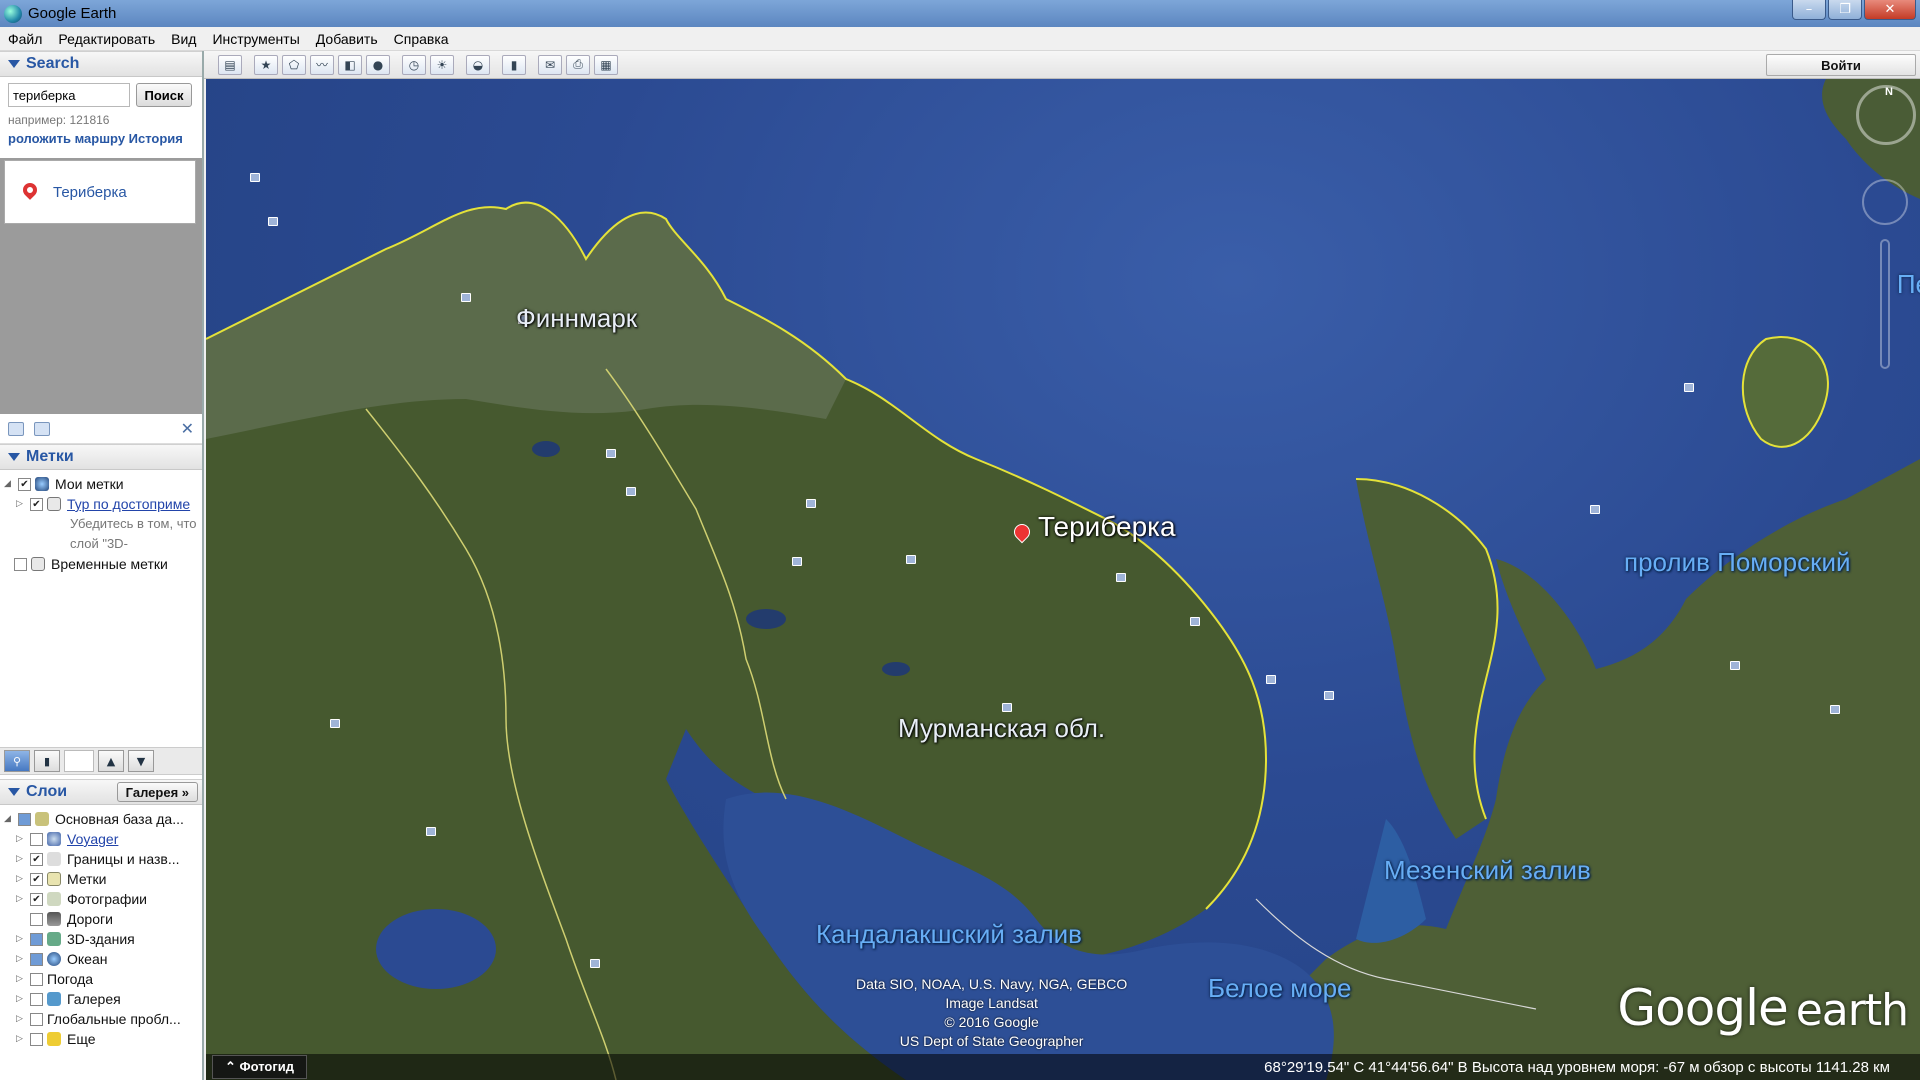 Image resolution: width=1920 pixels, height=1080 pixels. I want to click on close-icon: ✕, so click(187, 428).